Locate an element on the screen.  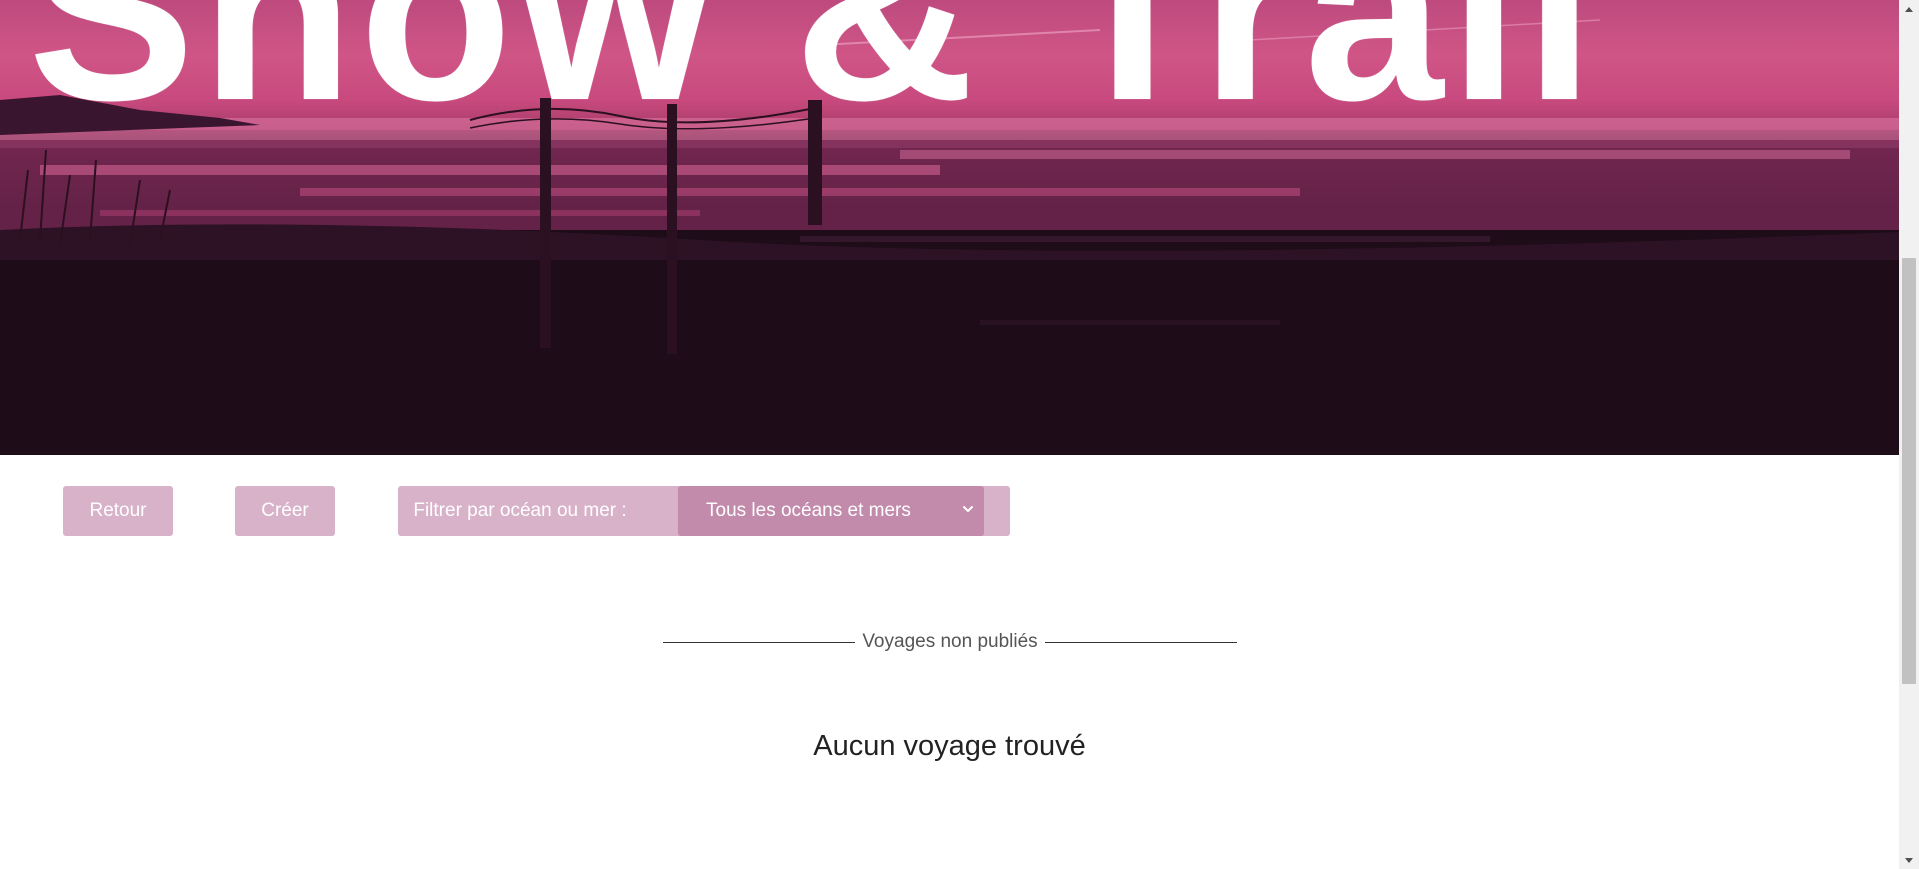
divider-line-left is located at coordinates (759, 642).